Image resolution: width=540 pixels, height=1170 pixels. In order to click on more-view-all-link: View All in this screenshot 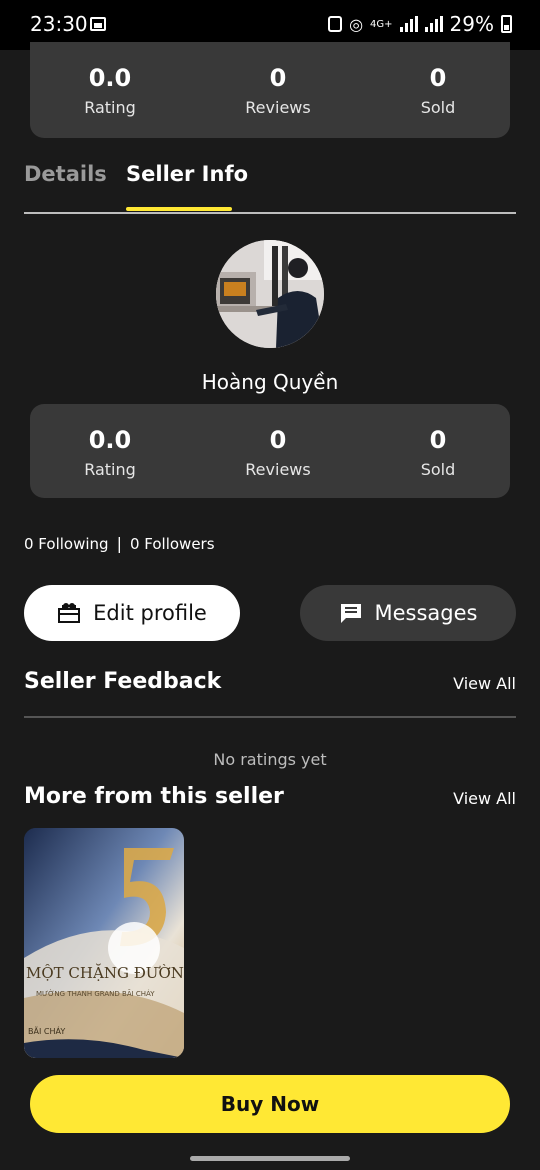, I will do `click(484, 798)`.